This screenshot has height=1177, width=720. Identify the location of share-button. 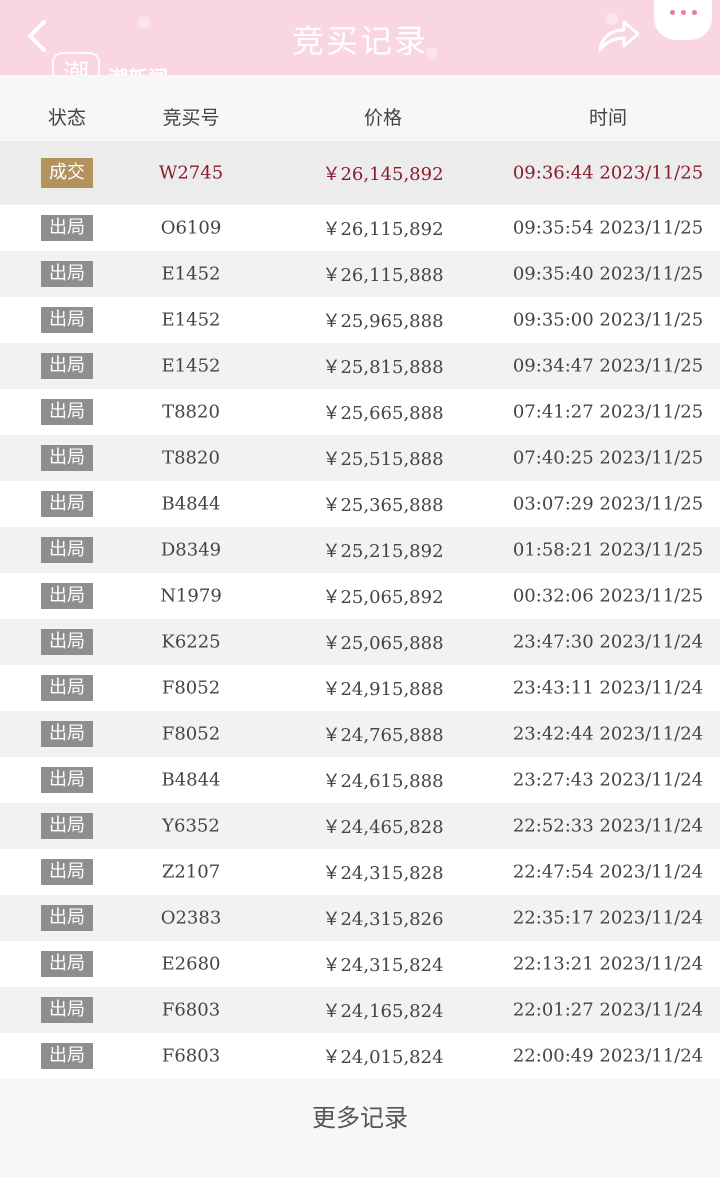
(619, 36).